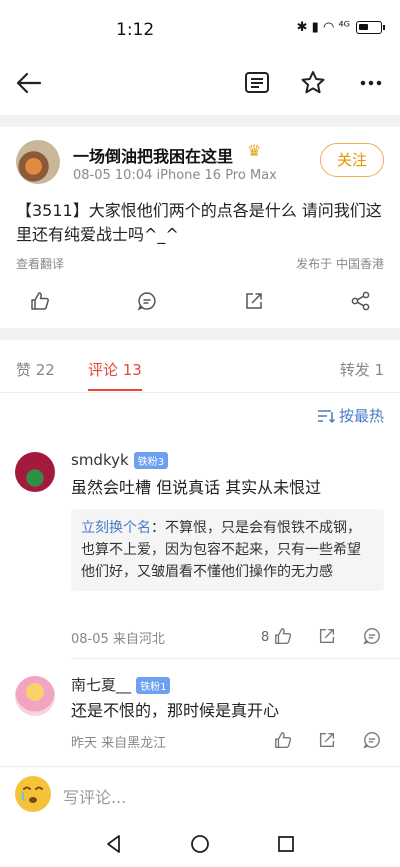 The height and width of the screenshot is (867, 400). What do you see at coordinates (101, 685) in the screenshot?
I see `commenter-name: 南七夏__` at bounding box center [101, 685].